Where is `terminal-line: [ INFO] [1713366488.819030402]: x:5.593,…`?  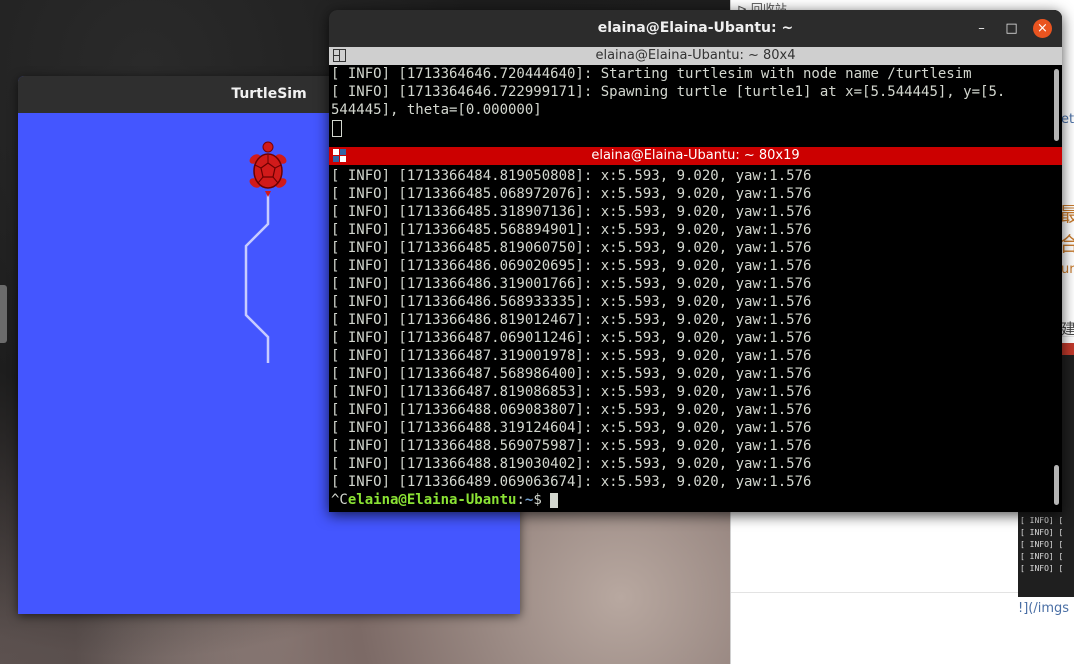
terminal-line: [ INFO] [1713366488.819030402]: x:5.593,… is located at coordinates (571, 464).